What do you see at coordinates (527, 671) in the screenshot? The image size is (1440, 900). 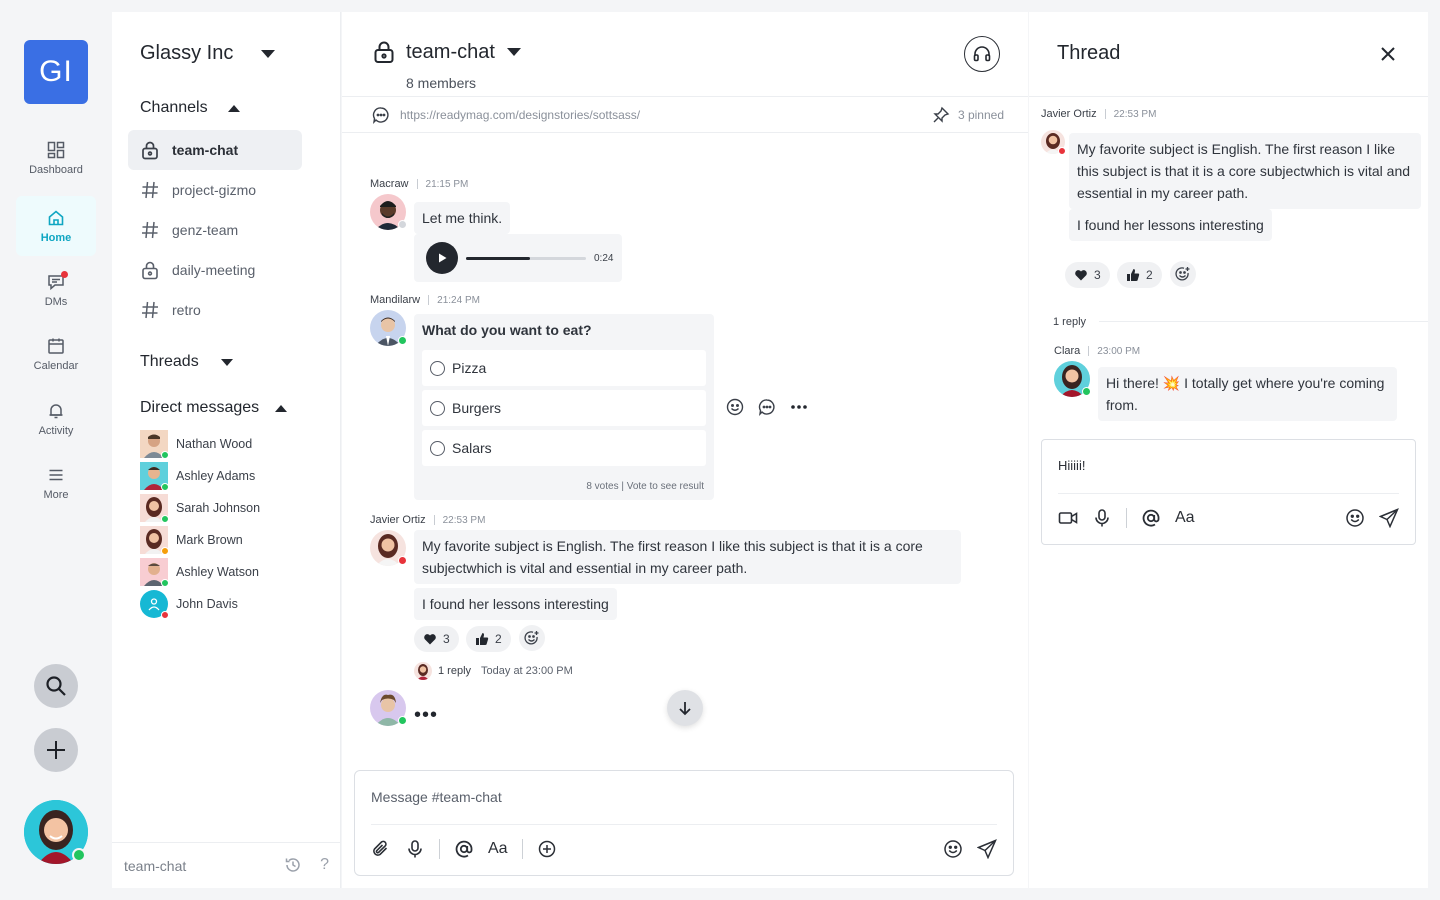 I see `reply-time: Today at 23:00 PM` at bounding box center [527, 671].